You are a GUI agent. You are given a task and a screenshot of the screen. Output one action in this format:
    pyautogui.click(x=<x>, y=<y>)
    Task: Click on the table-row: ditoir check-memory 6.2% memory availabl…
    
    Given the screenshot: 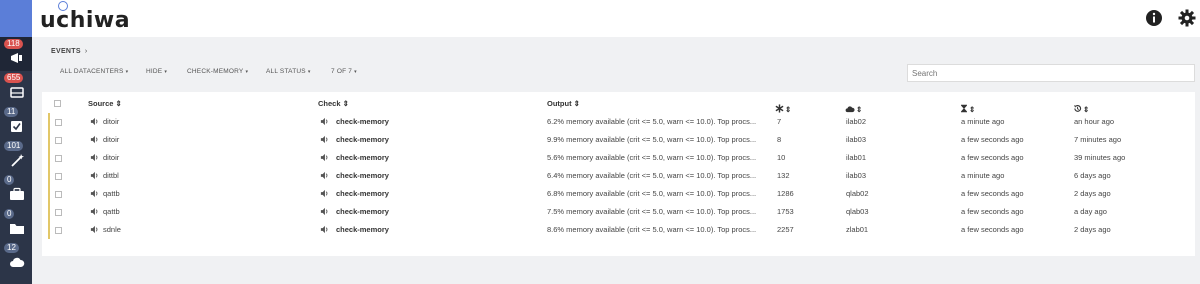 What is the action you would take?
    pyautogui.click(x=618, y=122)
    